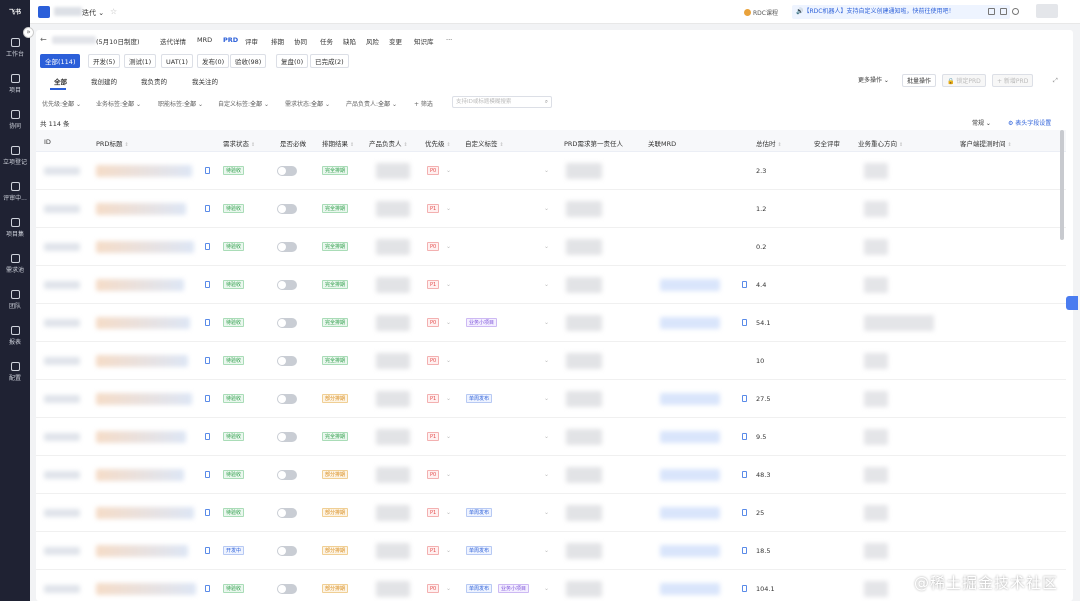 The image size is (1080, 601). I want to click on filter-1: 业务标签:全部 ⌄, so click(118, 103).